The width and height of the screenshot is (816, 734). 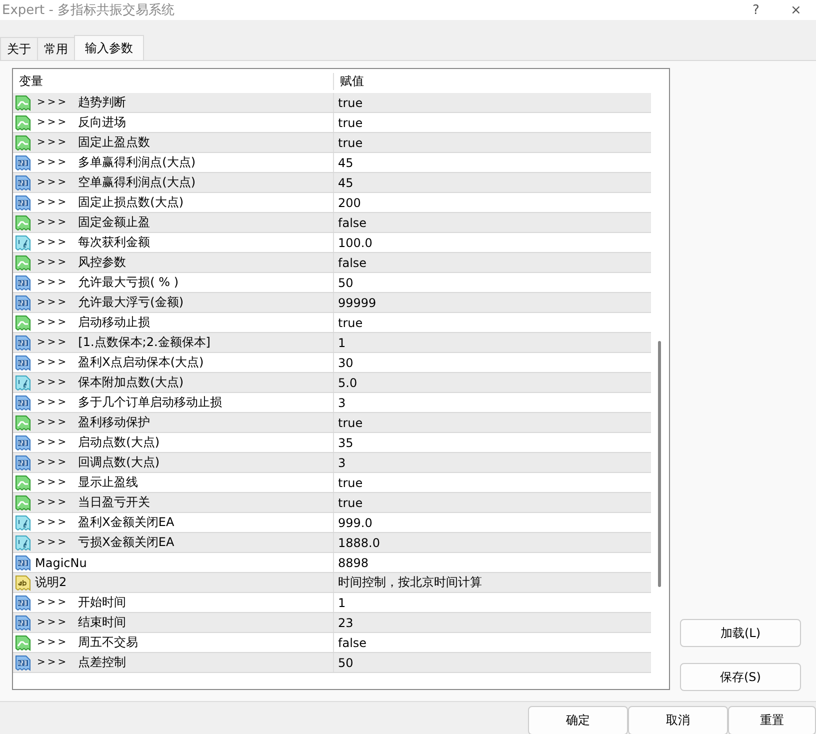 What do you see at coordinates (150, 402) in the screenshot?
I see `parameter-name: 多于几个订单启动移动止损` at bounding box center [150, 402].